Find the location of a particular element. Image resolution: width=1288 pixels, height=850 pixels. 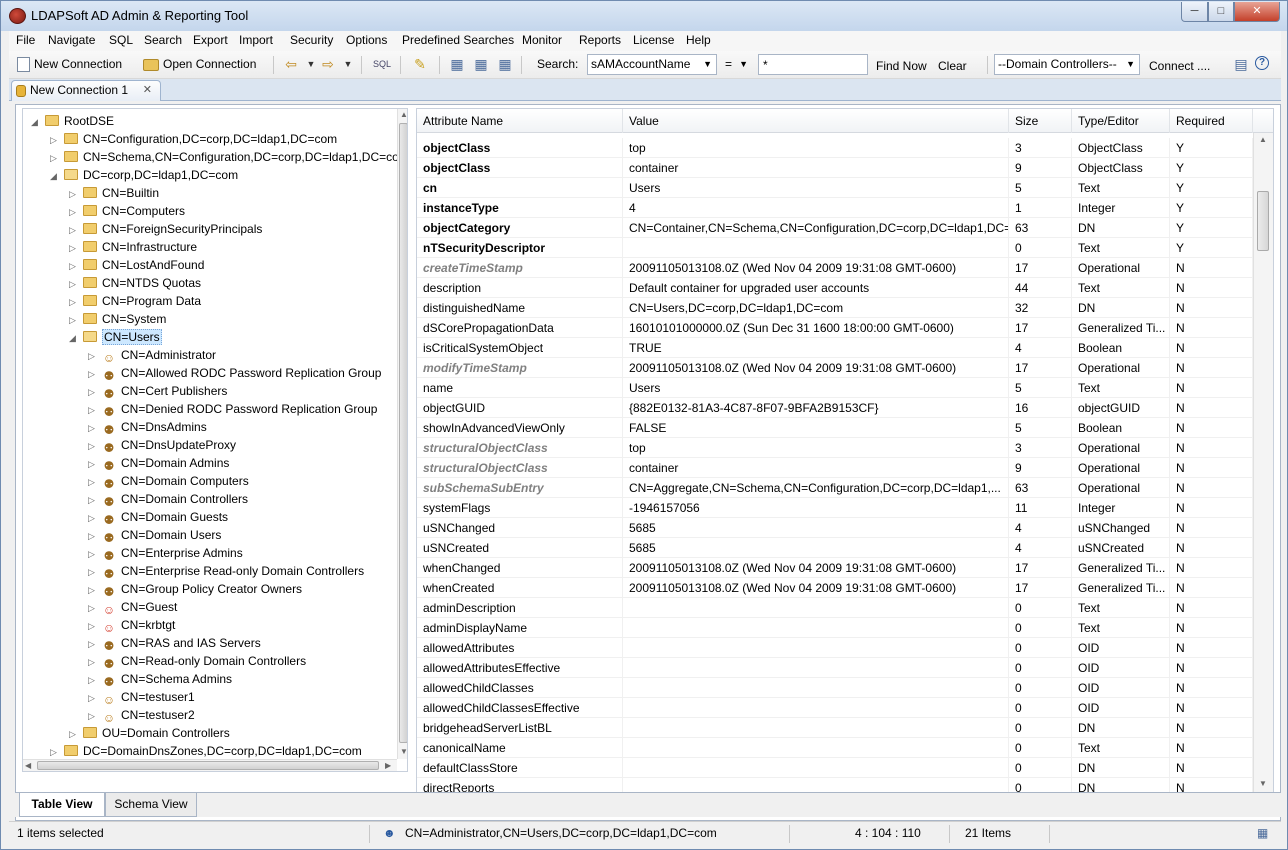

tree-node: ▷ ⚉ CN=DnsUpdateProxy is located at coordinates (162, 445).